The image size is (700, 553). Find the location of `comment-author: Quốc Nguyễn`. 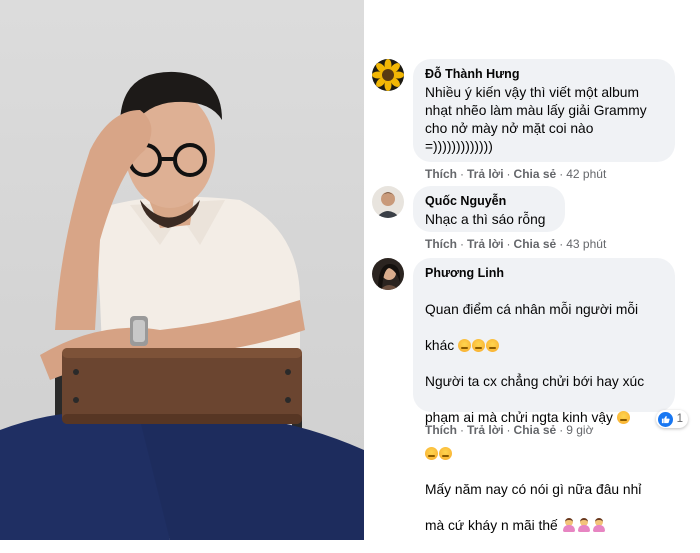

comment-author: Quốc Nguyễn is located at coordinates (489, 201).